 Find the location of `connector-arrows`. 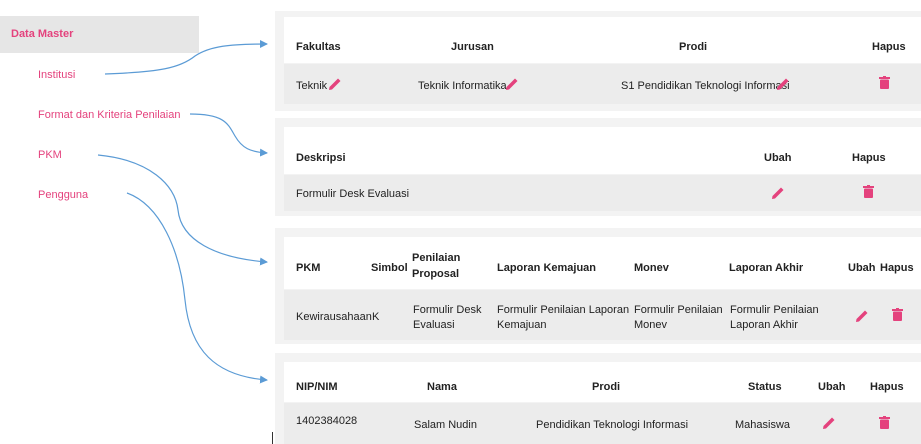

connector-arrows is located at coordinates (182, 212).